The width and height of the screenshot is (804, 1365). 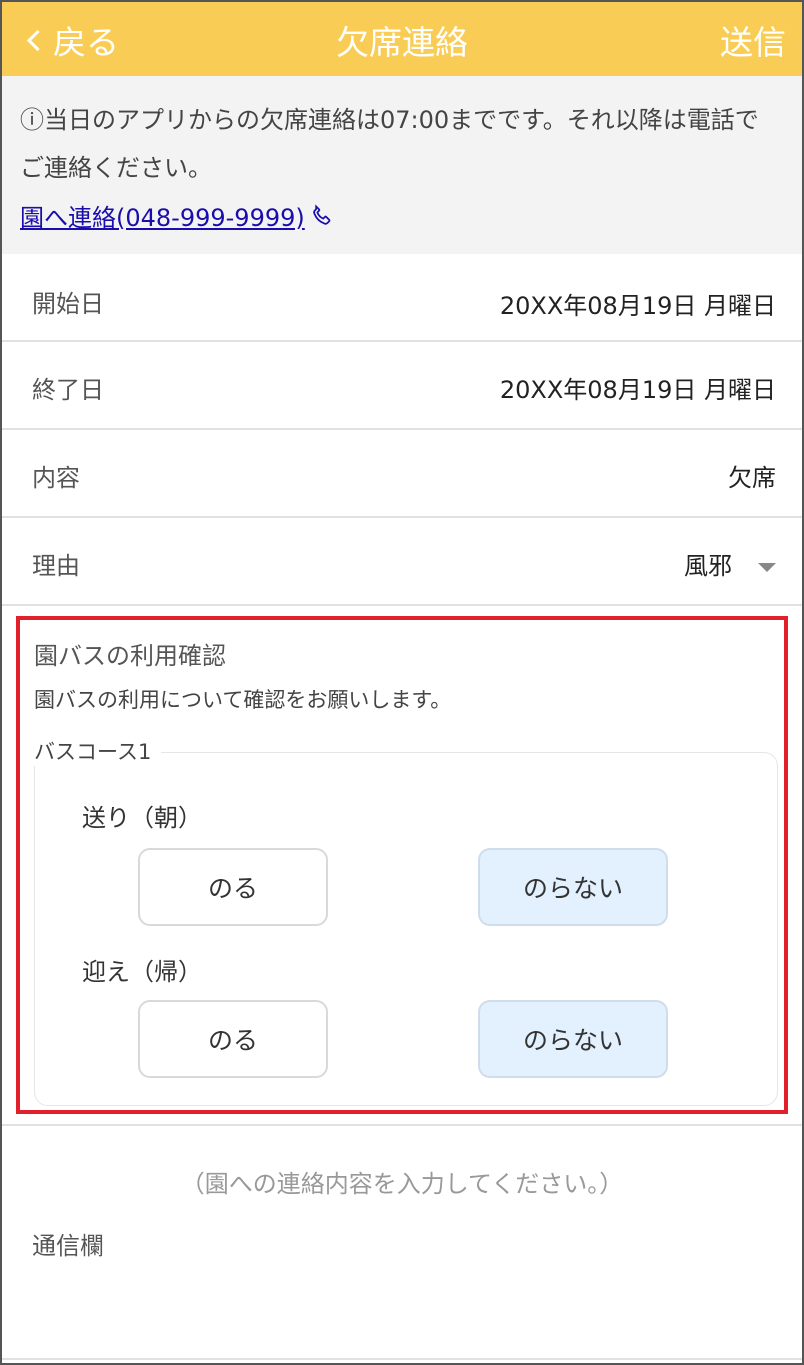 I want to click on evening-ride-button: のる, so click(x=233, y=1039).